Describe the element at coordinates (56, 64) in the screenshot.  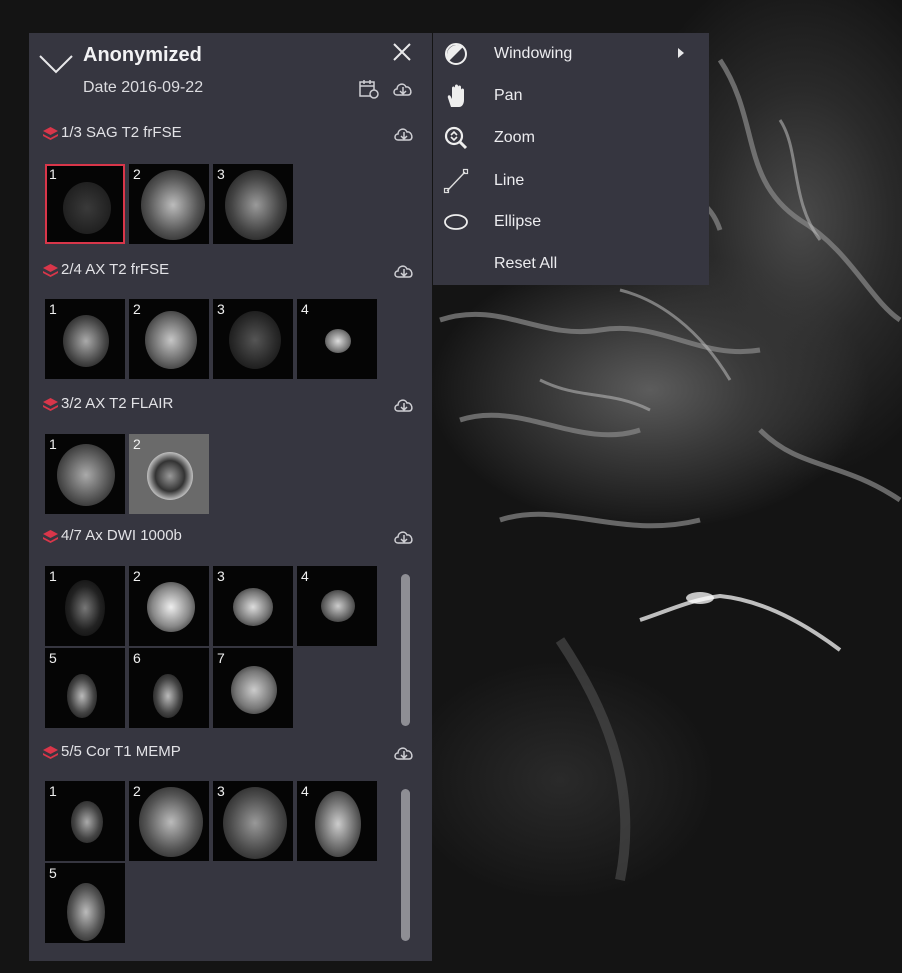
I see `chevron-down-icon` at that location.